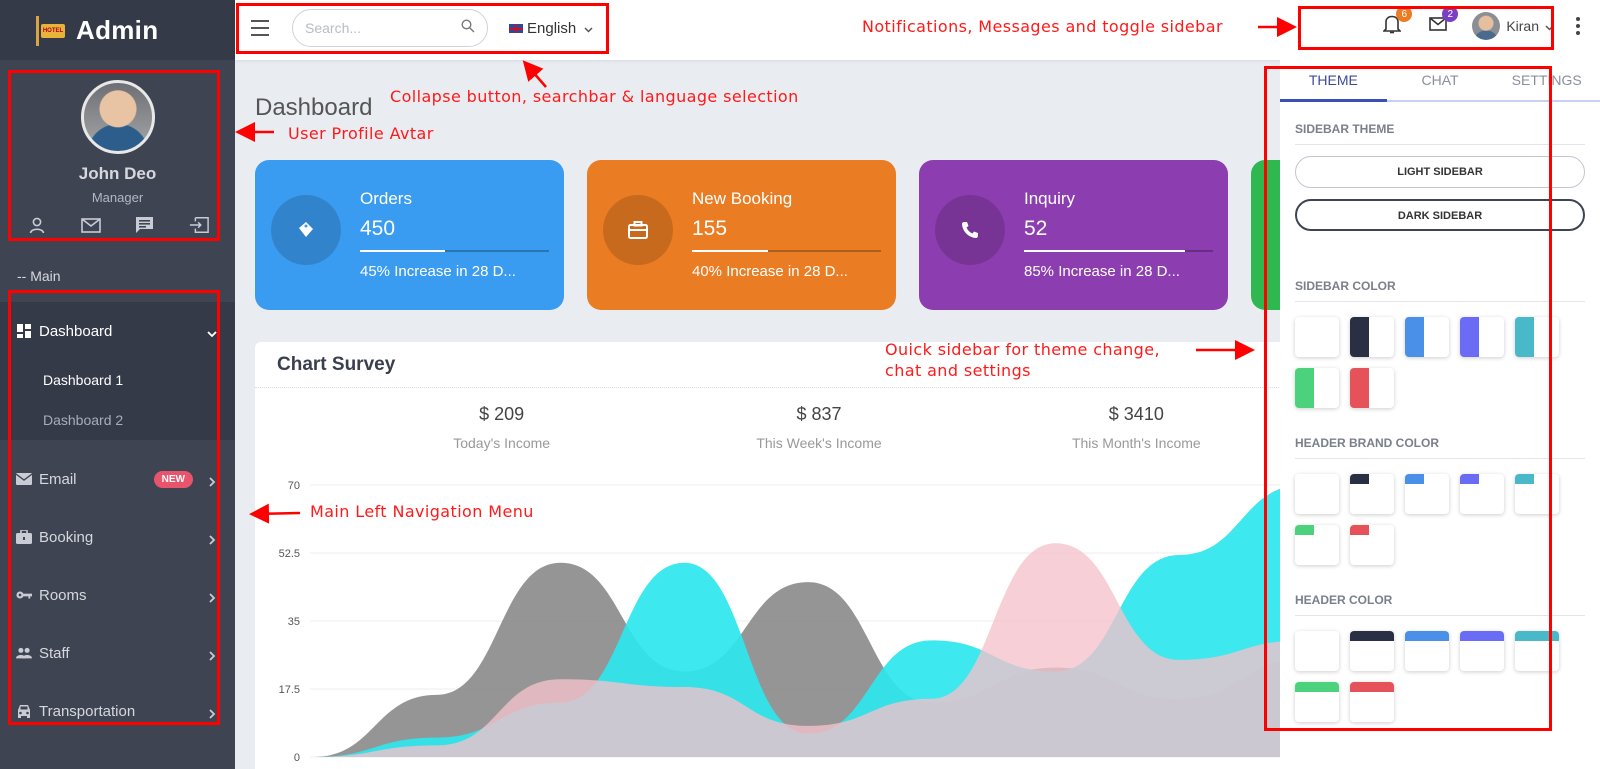  I want to click on y-tick-label: 35, so click(294, 622).